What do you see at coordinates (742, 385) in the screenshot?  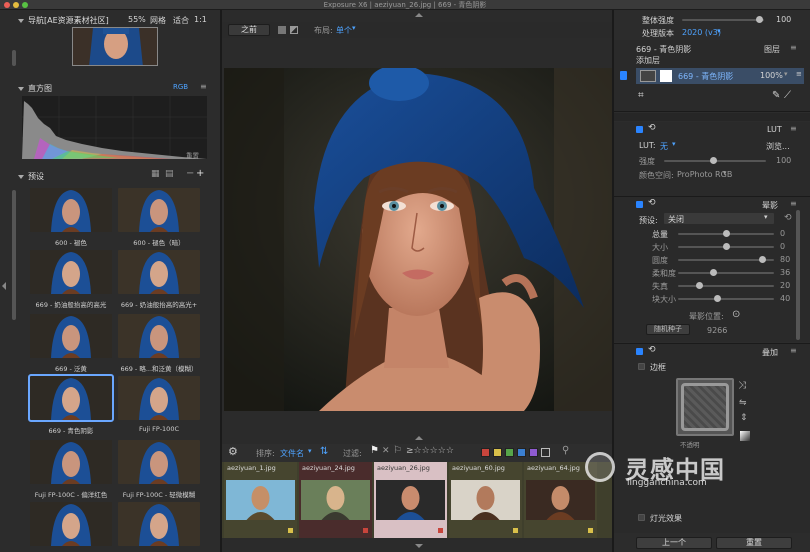 I see `shuffle-icon: ⤨` at bounding box center [742, 385].